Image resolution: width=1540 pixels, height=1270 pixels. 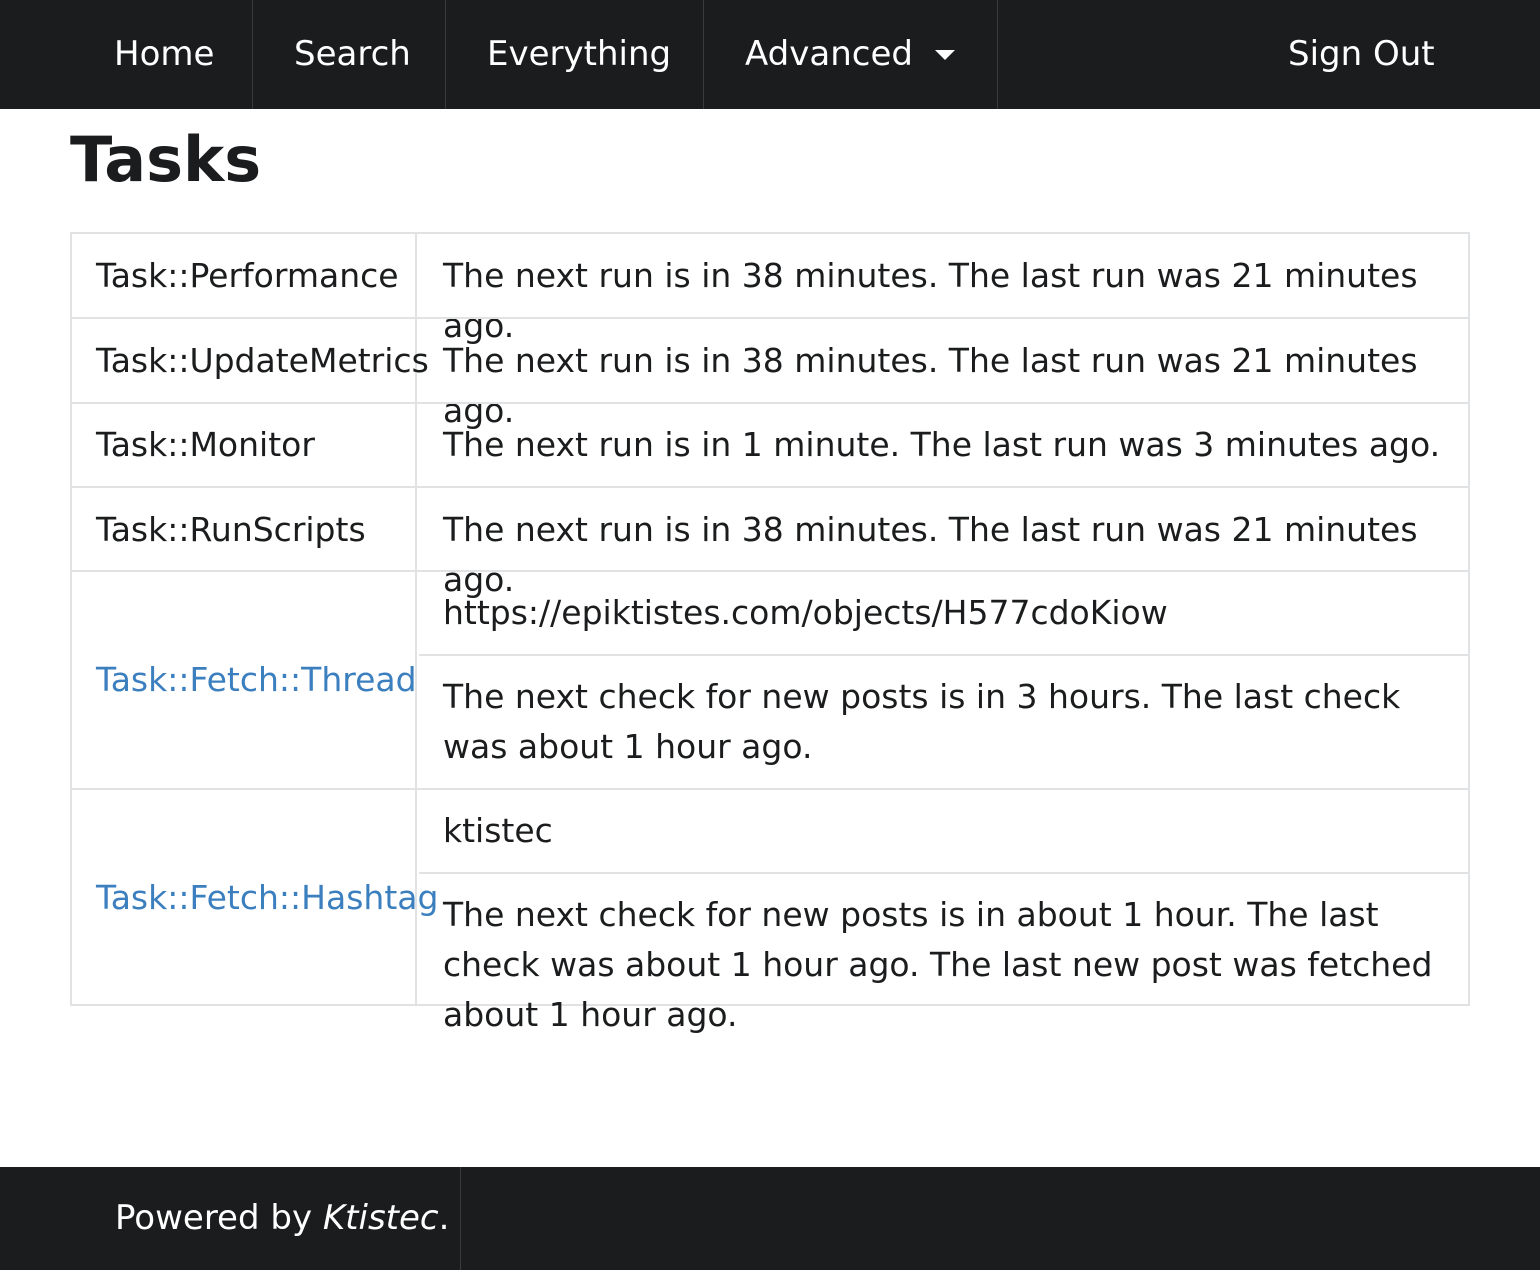 I want to click on page-title: Tasks, so click(x=166, y=159).